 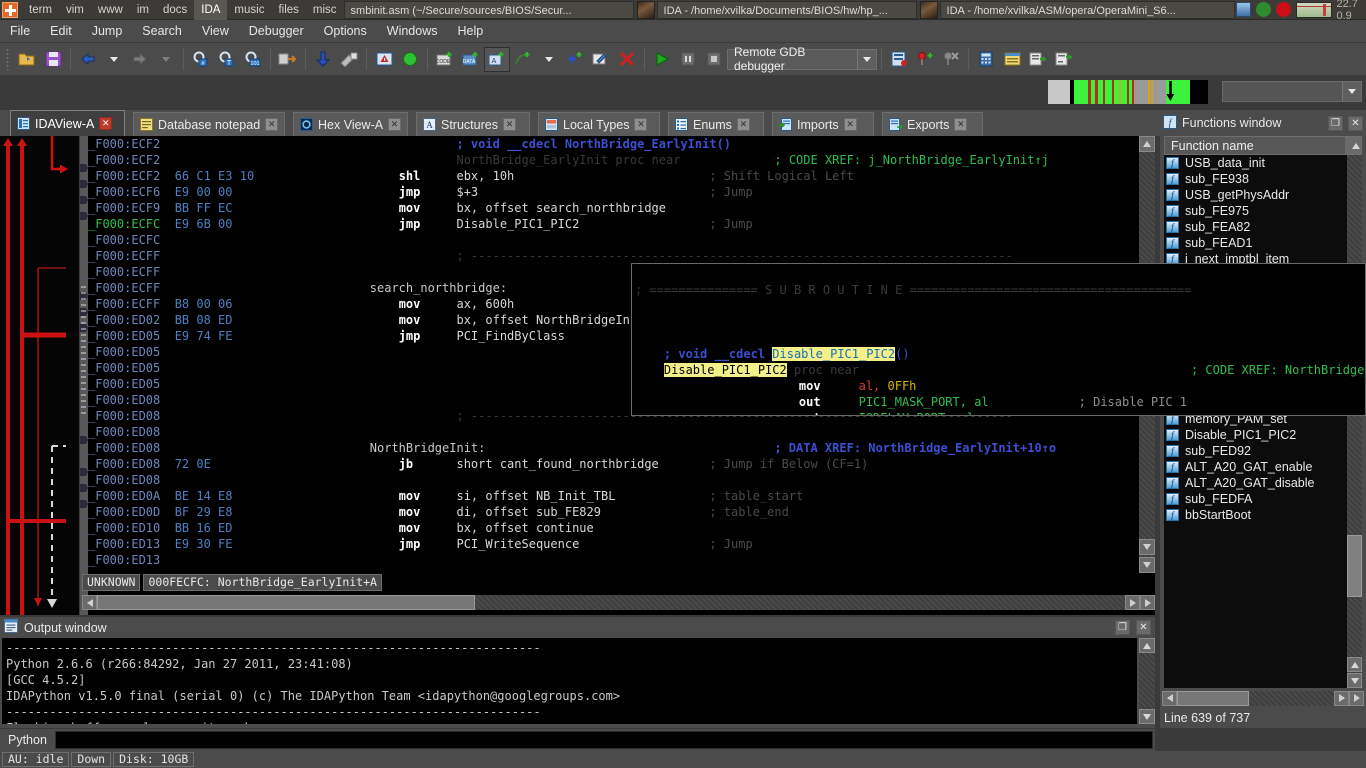 What do you see at coordinates (601, 59) in the screenshot?
I see `edit-comment-icon` at bounding box center [601, 59].